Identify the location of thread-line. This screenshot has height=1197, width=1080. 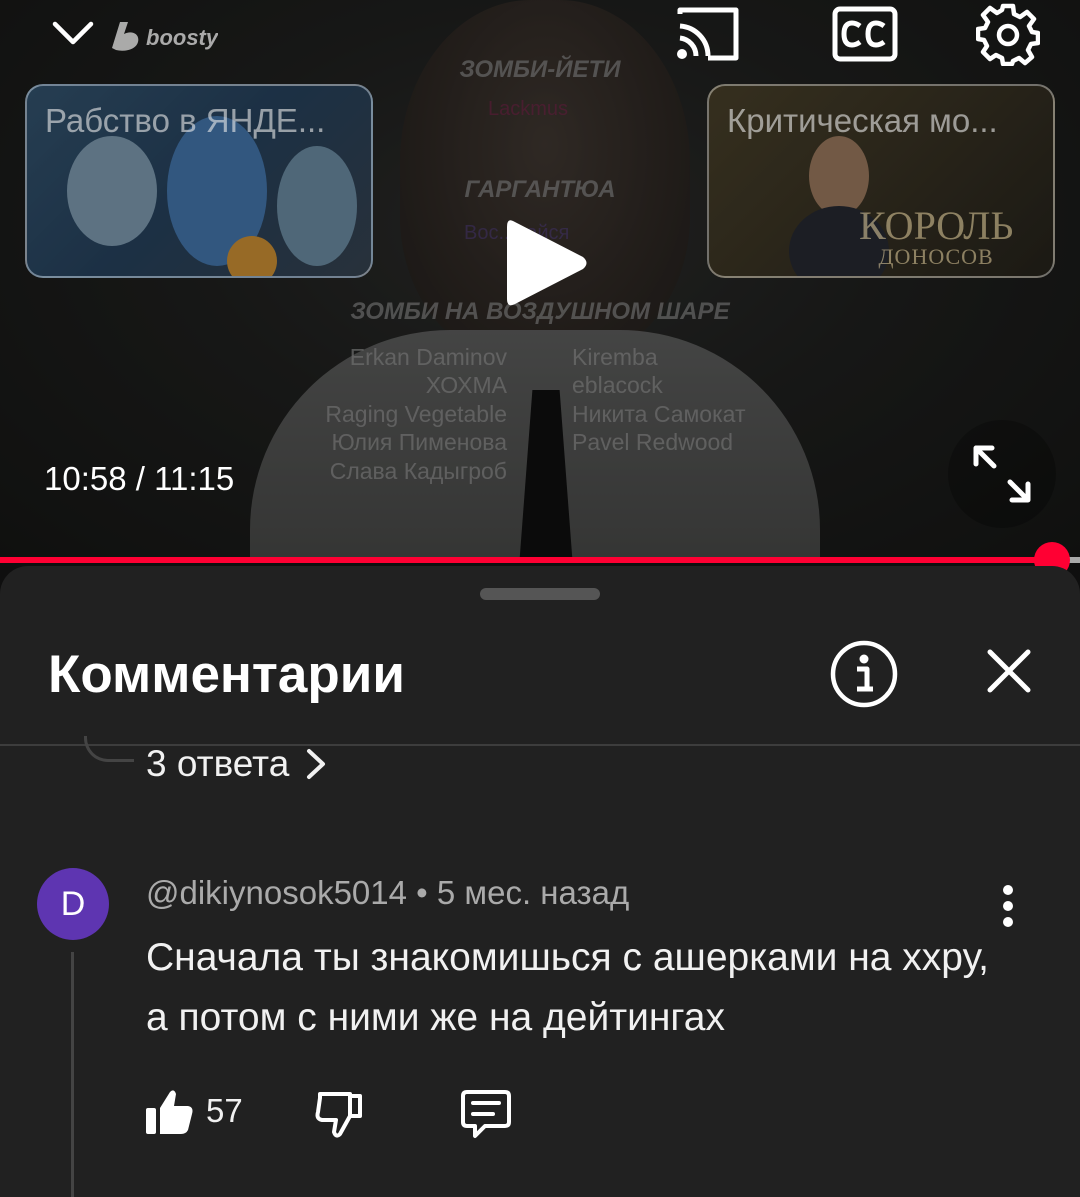
(72, 1074).